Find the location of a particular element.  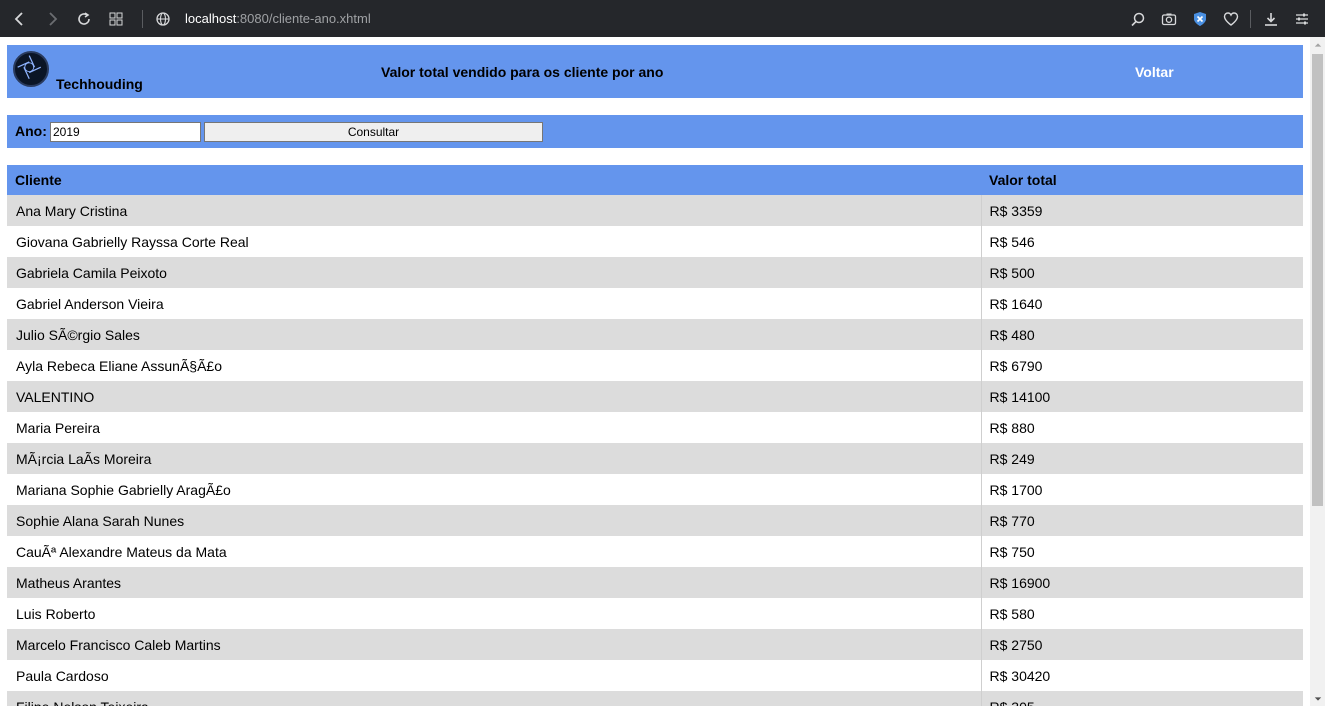

table-row: Ana Mary Cristina R$ 3359 is located at coordinates (655, 210).